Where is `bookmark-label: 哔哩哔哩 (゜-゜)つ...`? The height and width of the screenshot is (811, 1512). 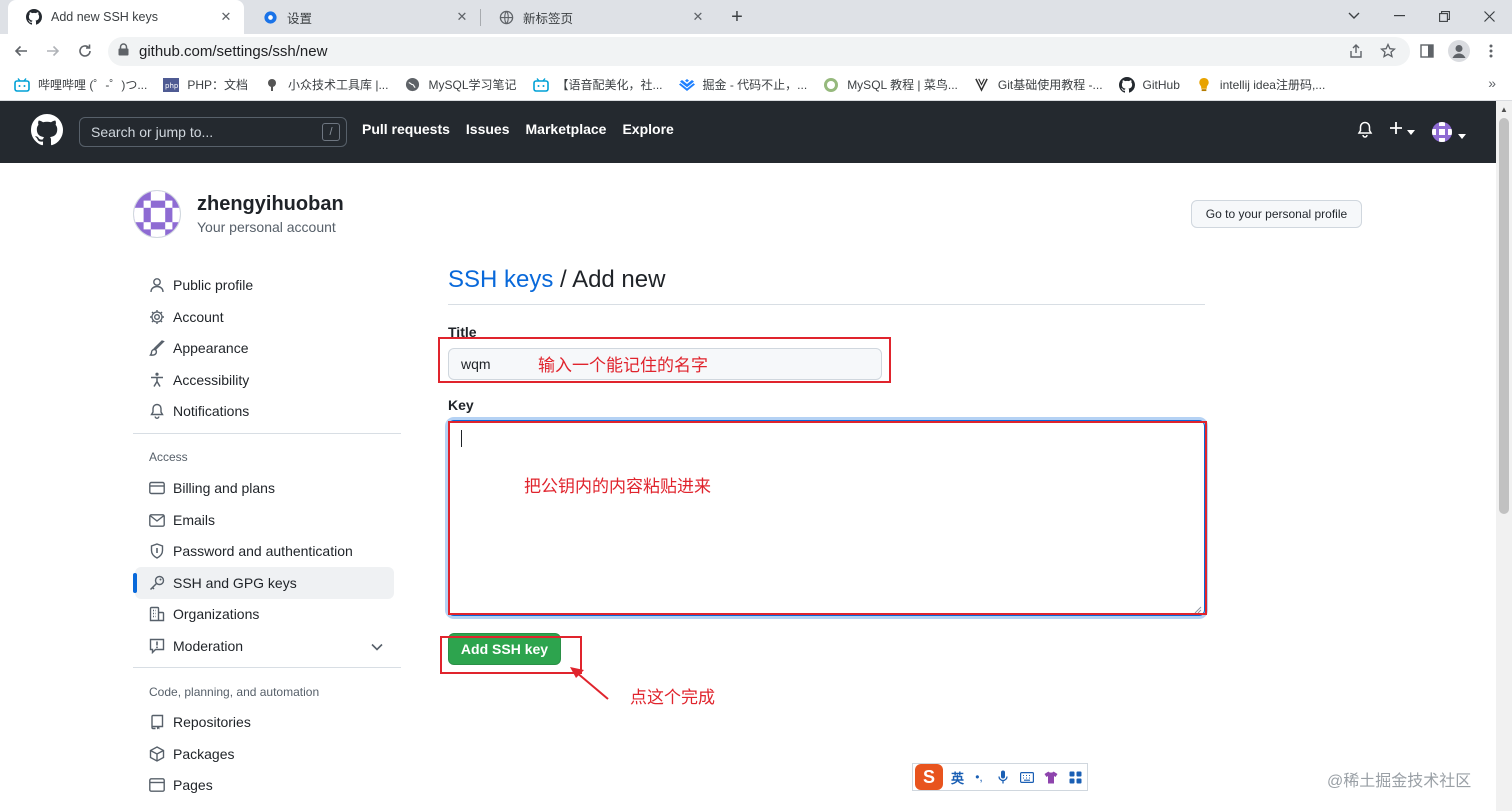
bookmark-label: 哔哩哔哩 (゜-゜)つ... is located at coordinates (93, 85).